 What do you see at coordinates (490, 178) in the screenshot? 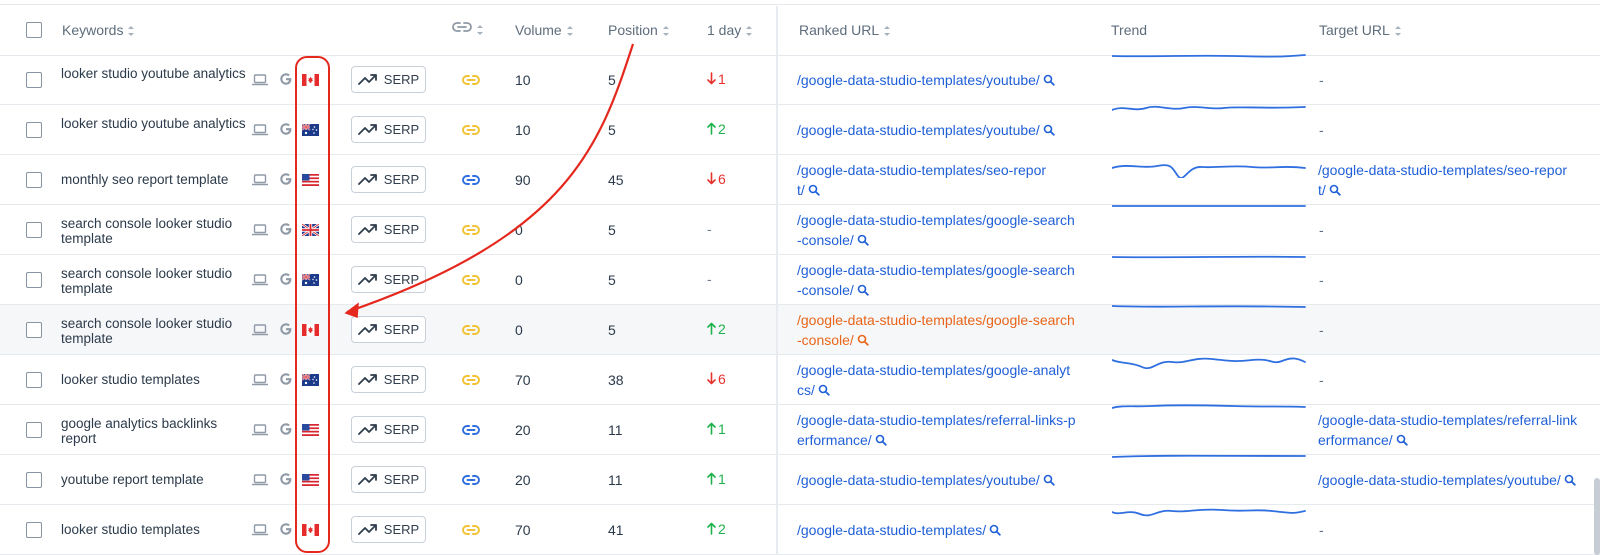
I see `annotation-arrow` at bounding box center [490, 178].